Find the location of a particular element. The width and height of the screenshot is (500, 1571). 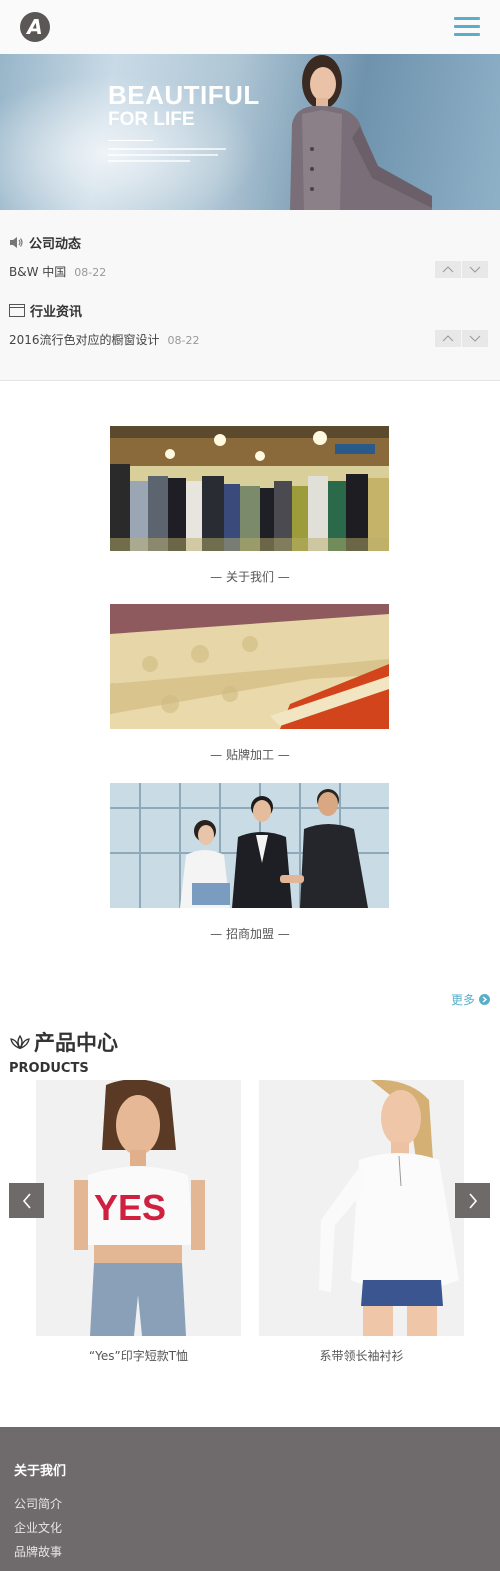

chevron-right-icon is located at coordinates (472, 1200).